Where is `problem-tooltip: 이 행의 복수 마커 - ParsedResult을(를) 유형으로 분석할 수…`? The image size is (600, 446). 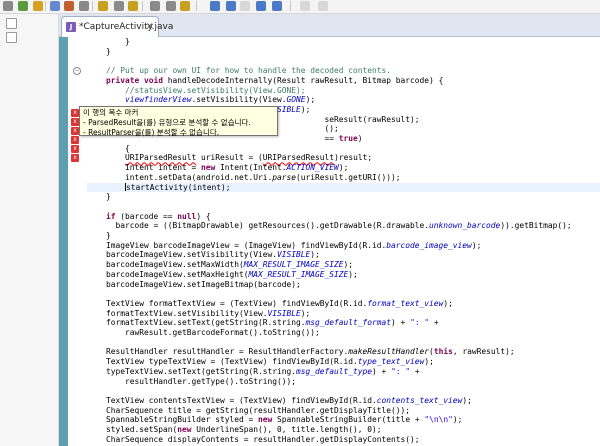
problem-tooltip: 이 행의 복수 마커 - ParsedResult을(를) 유형으로 분석할 수… is located at coordinates (178, 121).